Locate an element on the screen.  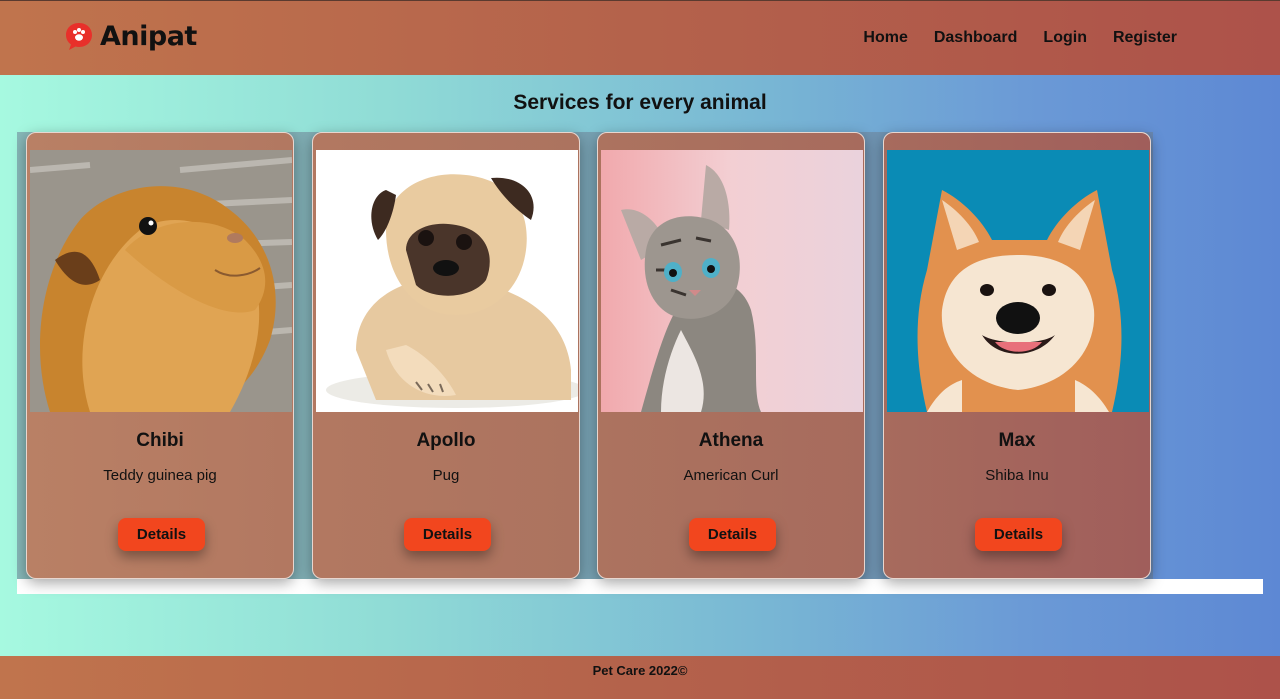
site-header: Anipat Home Dashboard Login Register is located at coordinates (640, 37).